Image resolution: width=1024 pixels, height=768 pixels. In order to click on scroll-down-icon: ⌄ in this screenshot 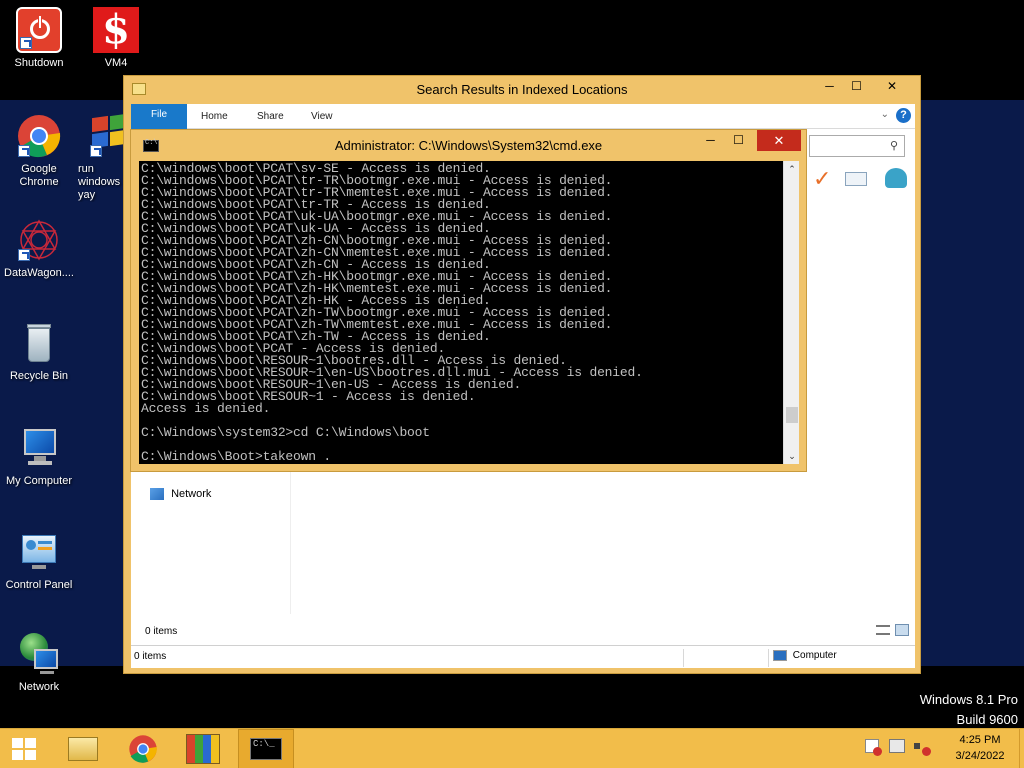, I will do `click(792, 456)`.